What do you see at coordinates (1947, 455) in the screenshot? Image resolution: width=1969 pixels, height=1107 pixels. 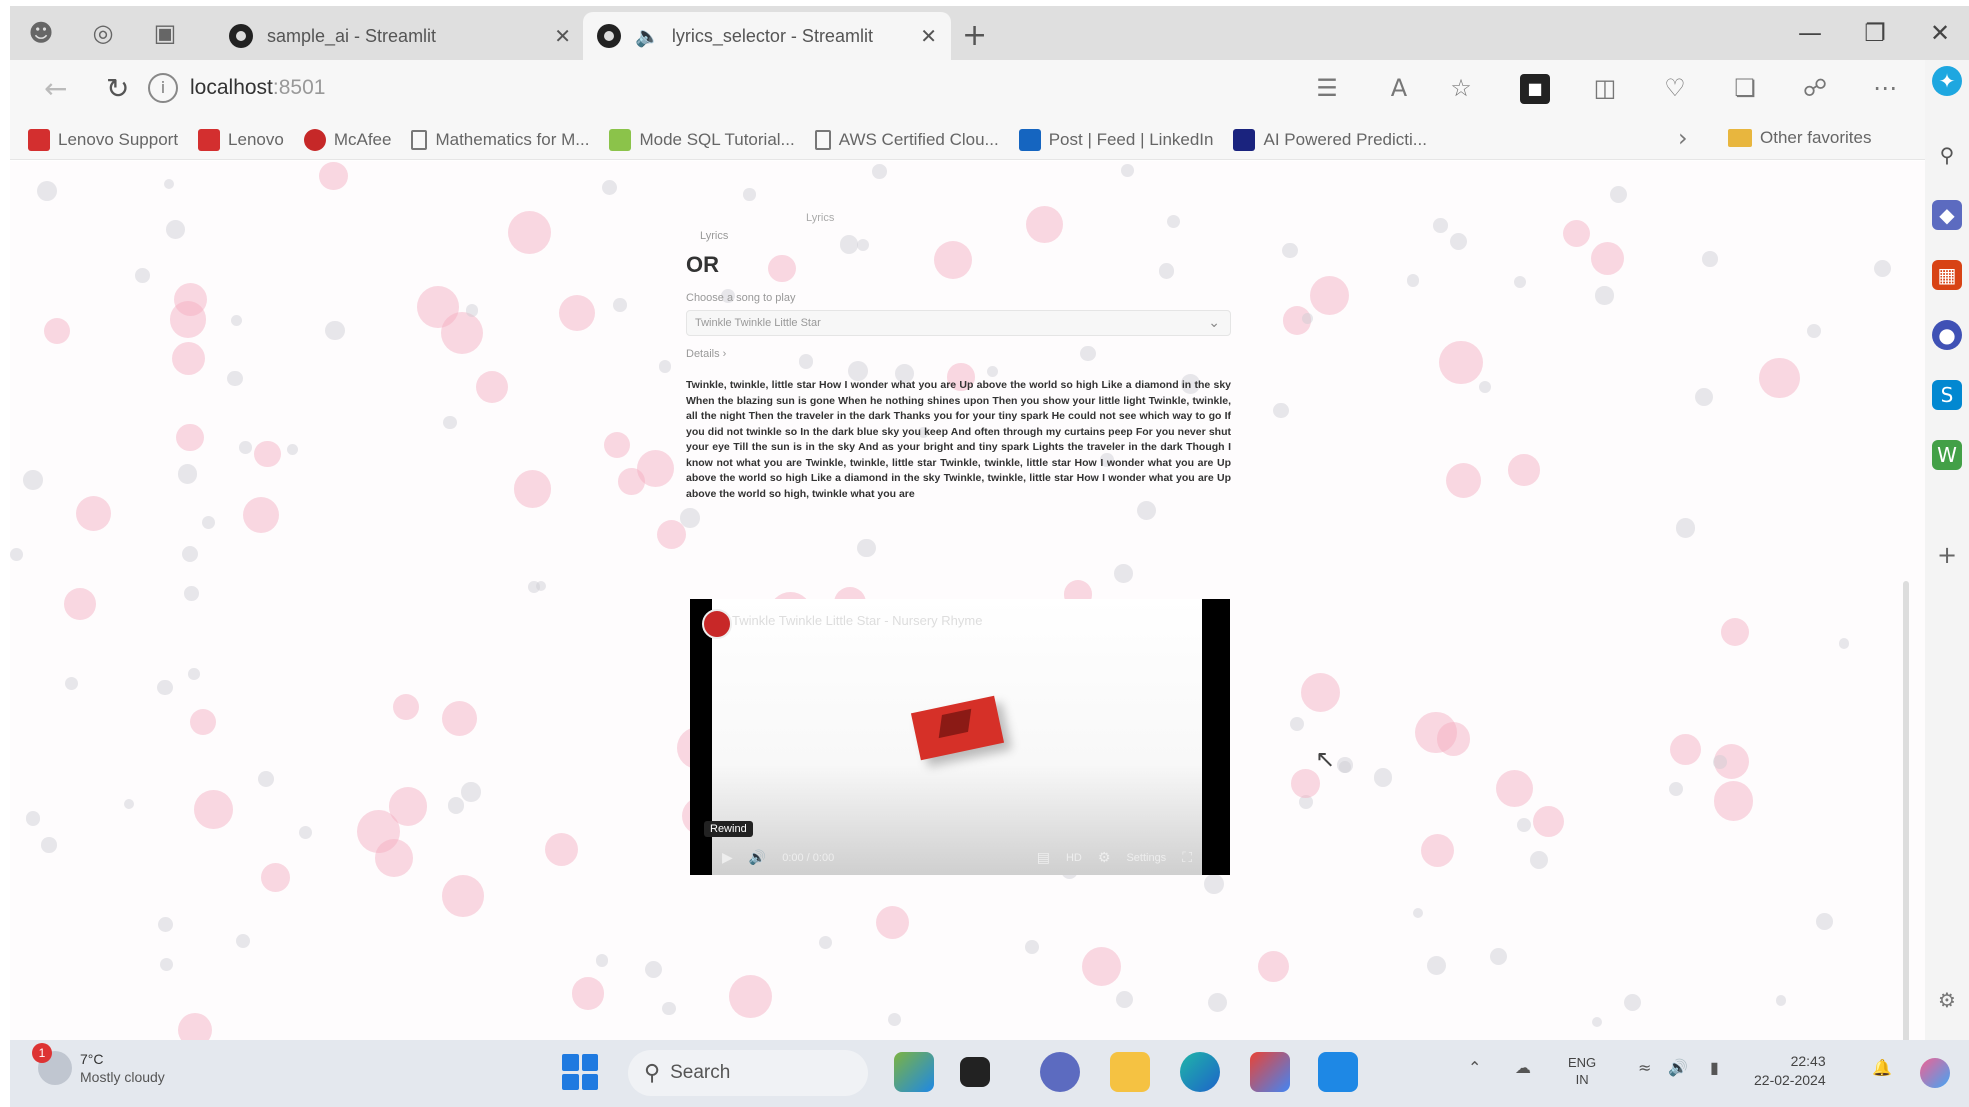 I see `wallet-icon: W` at bounding box center [1947, 455].